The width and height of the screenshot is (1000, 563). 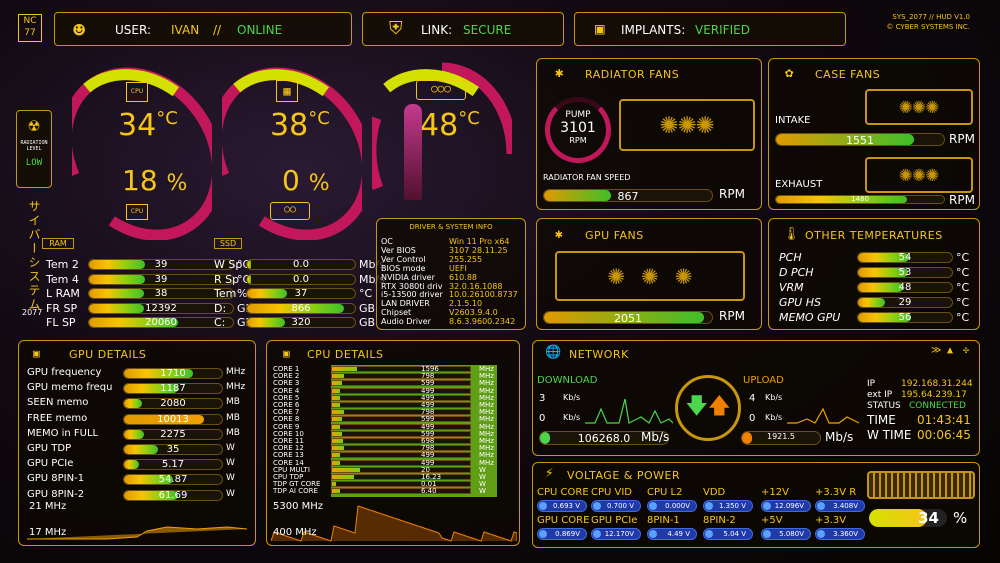 What do you see at coordinates (874, 235) in the screenshot?
I see `other-temps-title: OTHER TEMPERATURES` at bounding box center [874, 235].